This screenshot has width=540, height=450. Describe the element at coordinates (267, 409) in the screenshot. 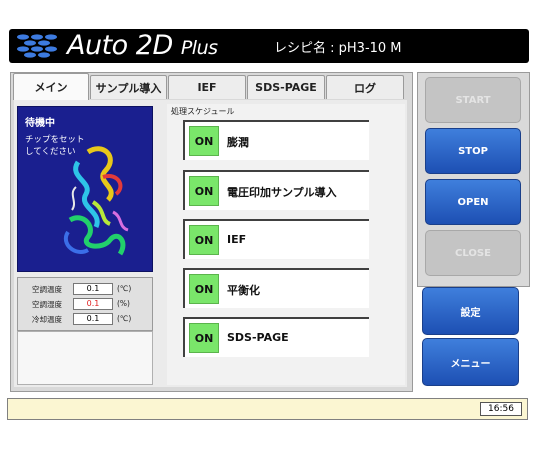

I see `status-bar: 16:56` at that location.